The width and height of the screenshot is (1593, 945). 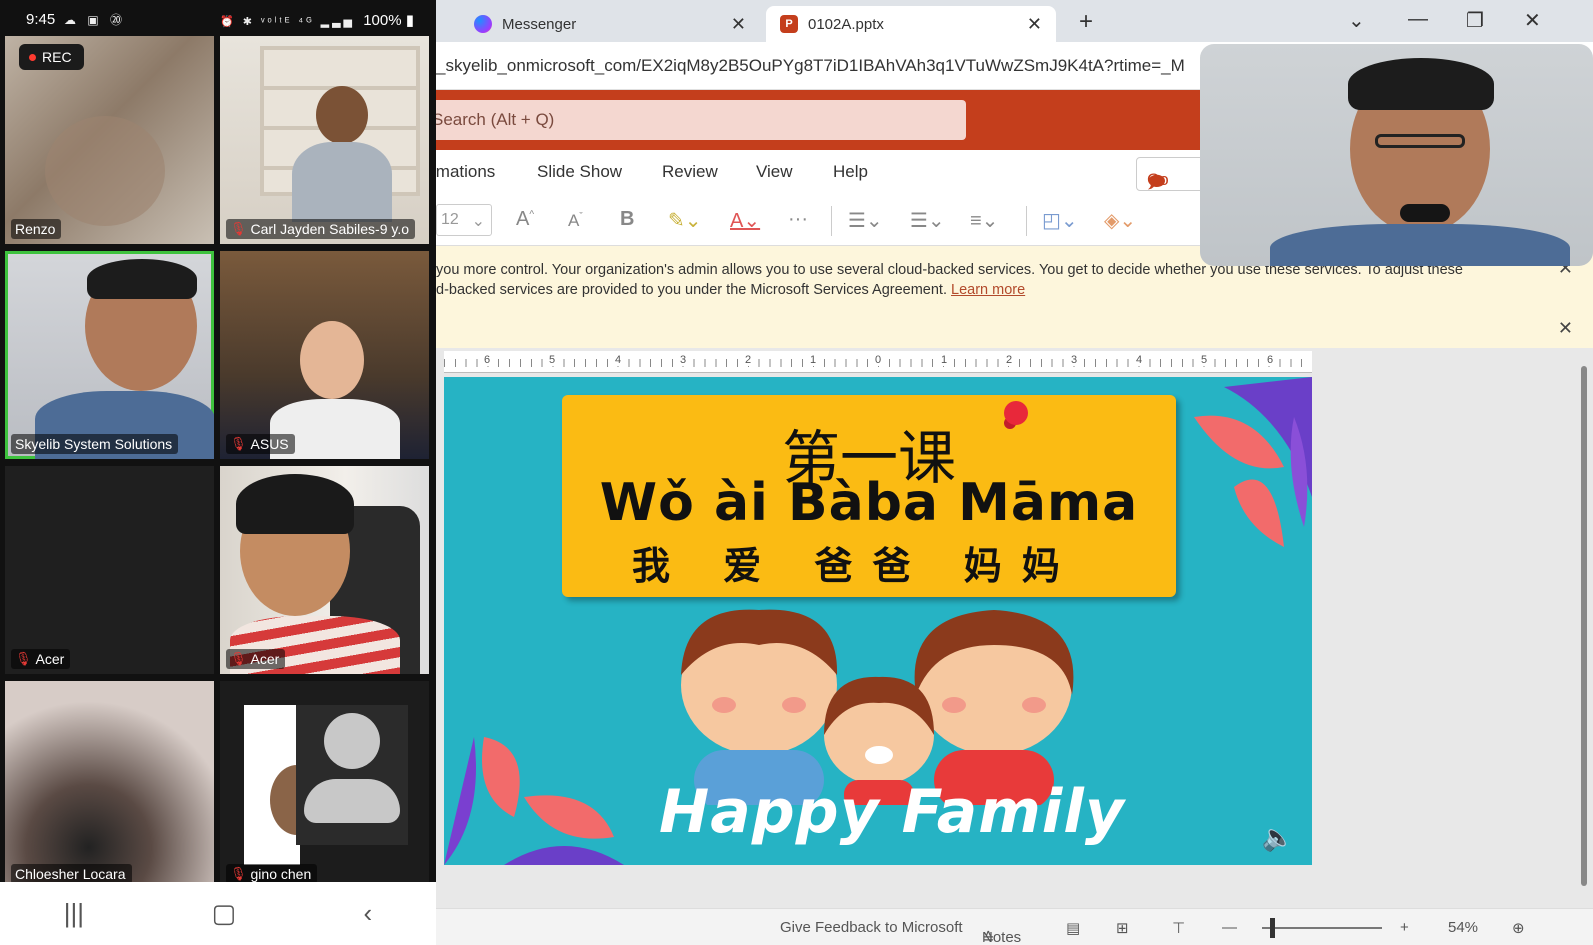 What do you see at coordinates (223, 913) in the screenshot?
I see `home-button: ▢` at bounding box center [223, 913].